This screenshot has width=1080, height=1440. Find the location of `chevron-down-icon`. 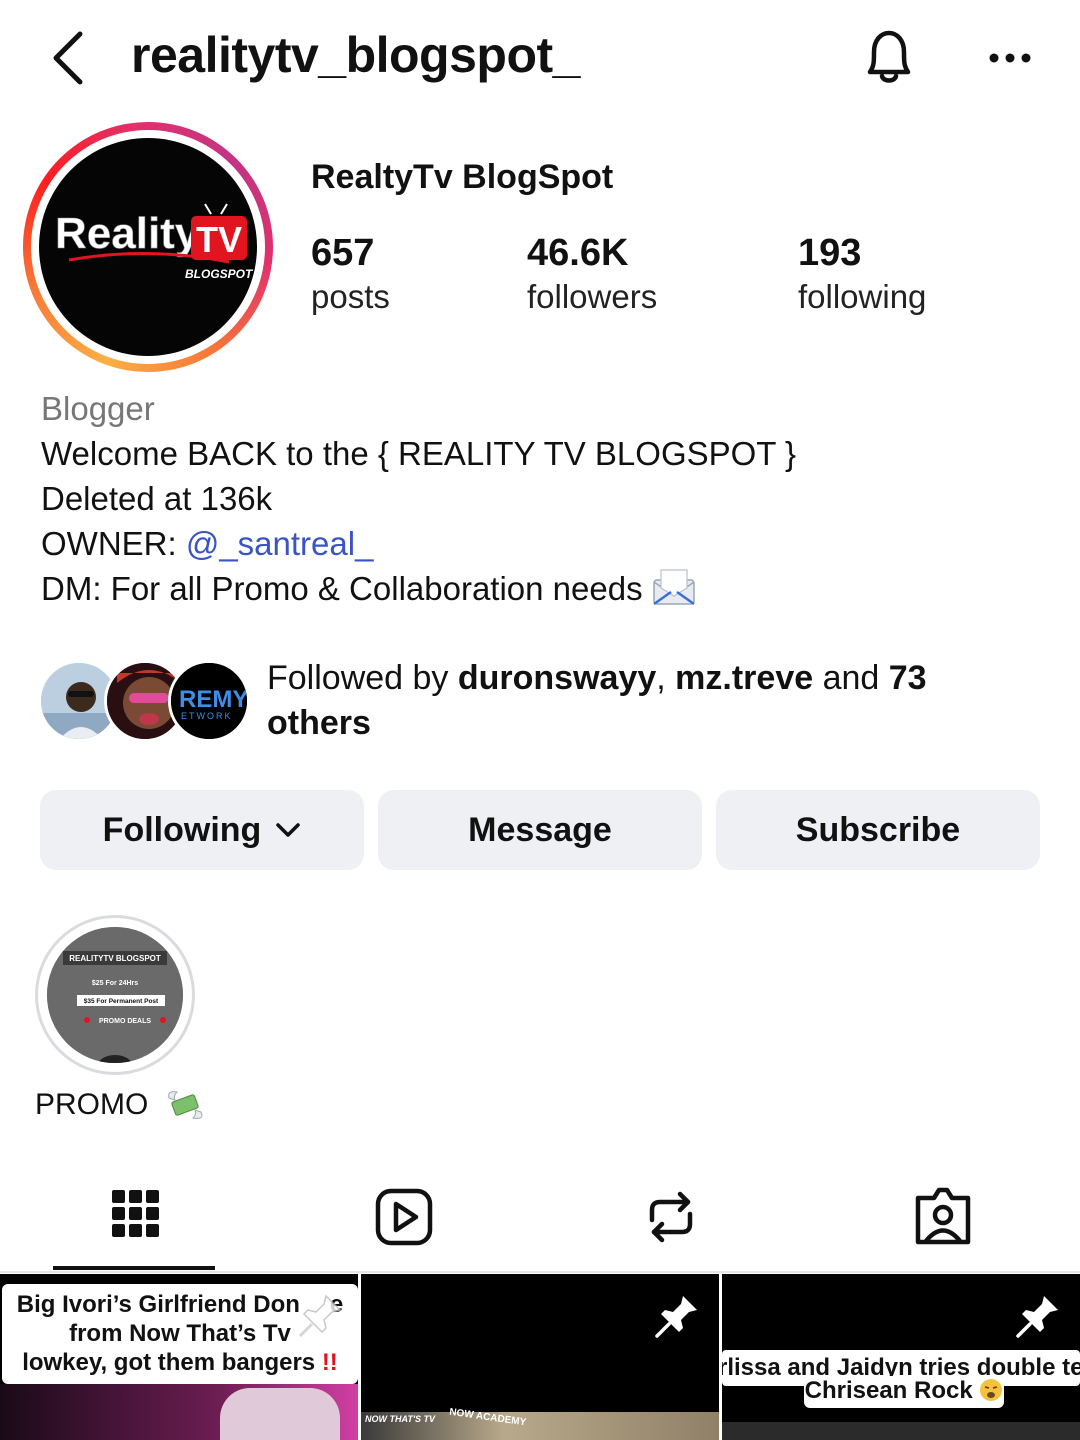

chevron-down-icon is located at coordinates (288, 830).